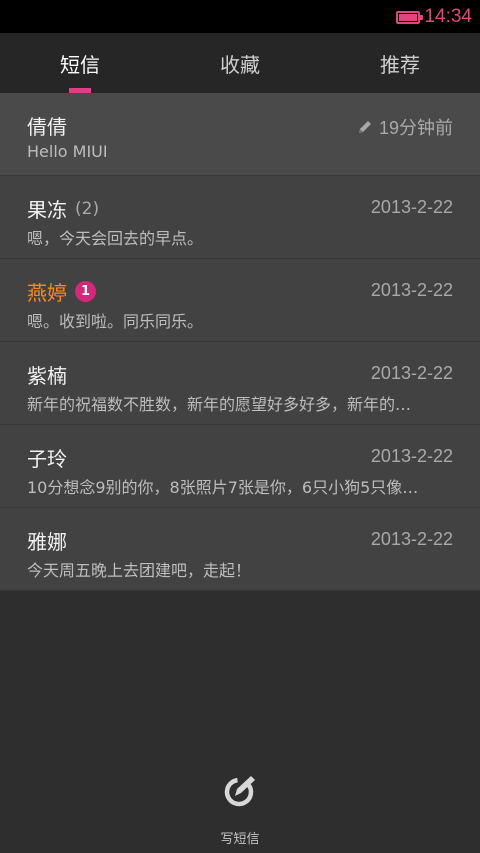 The width and height of the screenshot is (480, 853). I want to click on compose-icon, so click(239, 791).